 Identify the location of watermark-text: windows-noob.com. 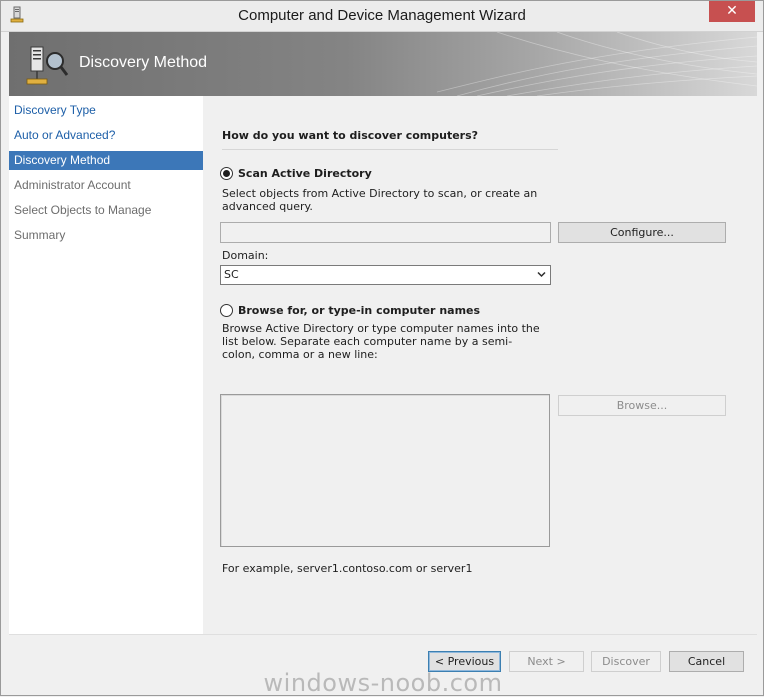
(383, 683).